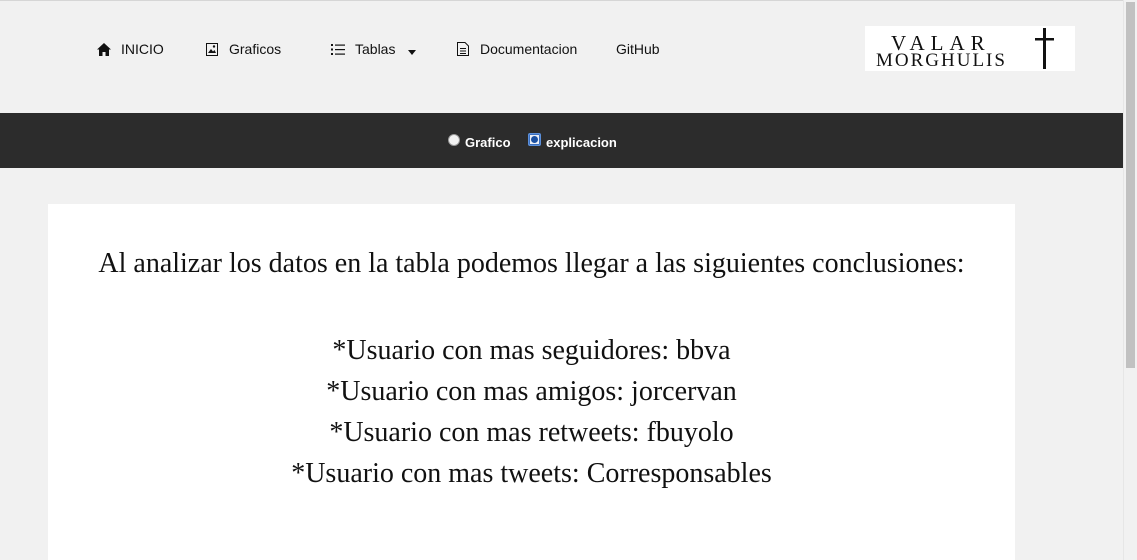 This screenshot has width=1137, height=560. I want to click on sword-icon, so click(1044, 48).